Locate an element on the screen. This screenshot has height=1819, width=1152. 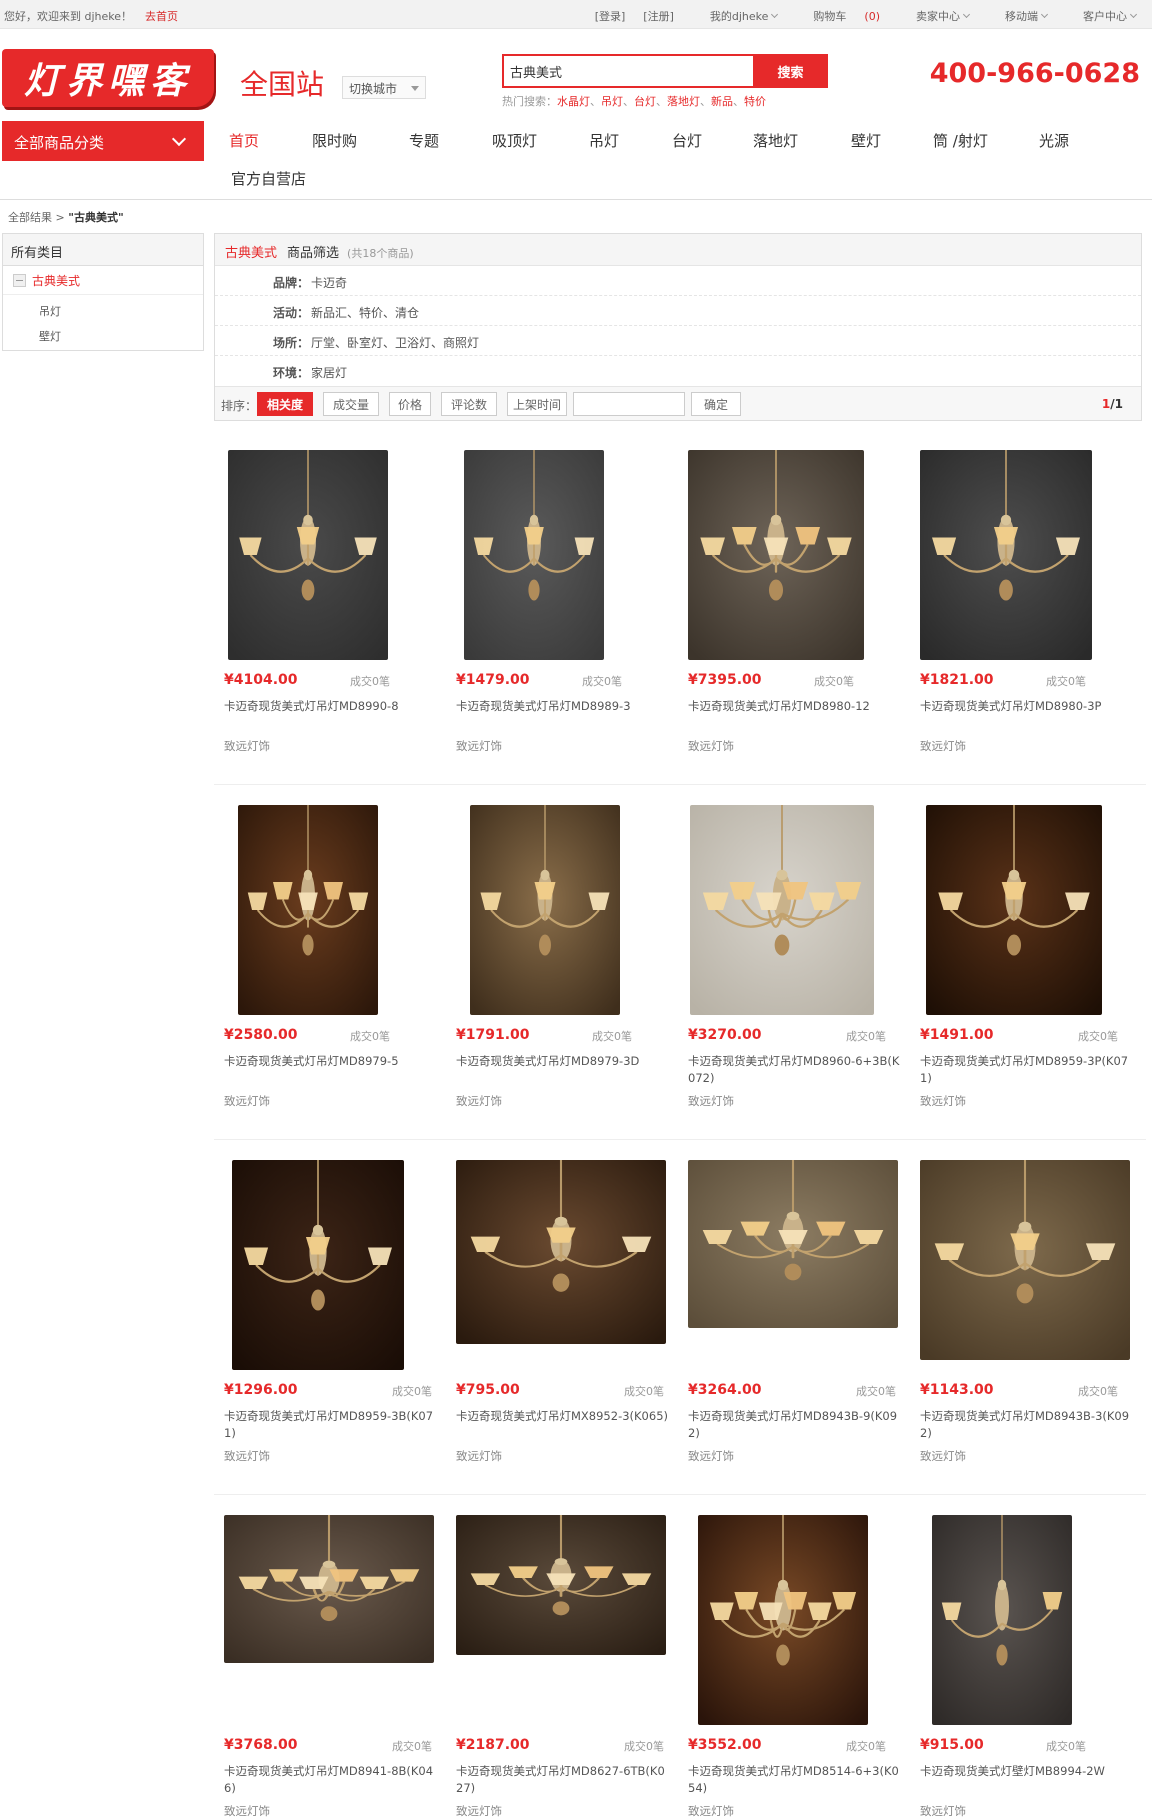
nav-item-wall-lamps: 壁灯 is located at coordinates (866, 140).